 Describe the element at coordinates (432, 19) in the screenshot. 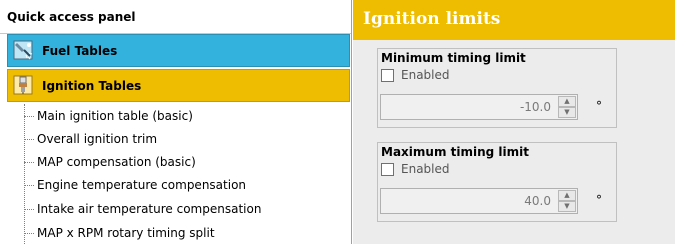

I see `pane-title: Ignition limits` at that location.